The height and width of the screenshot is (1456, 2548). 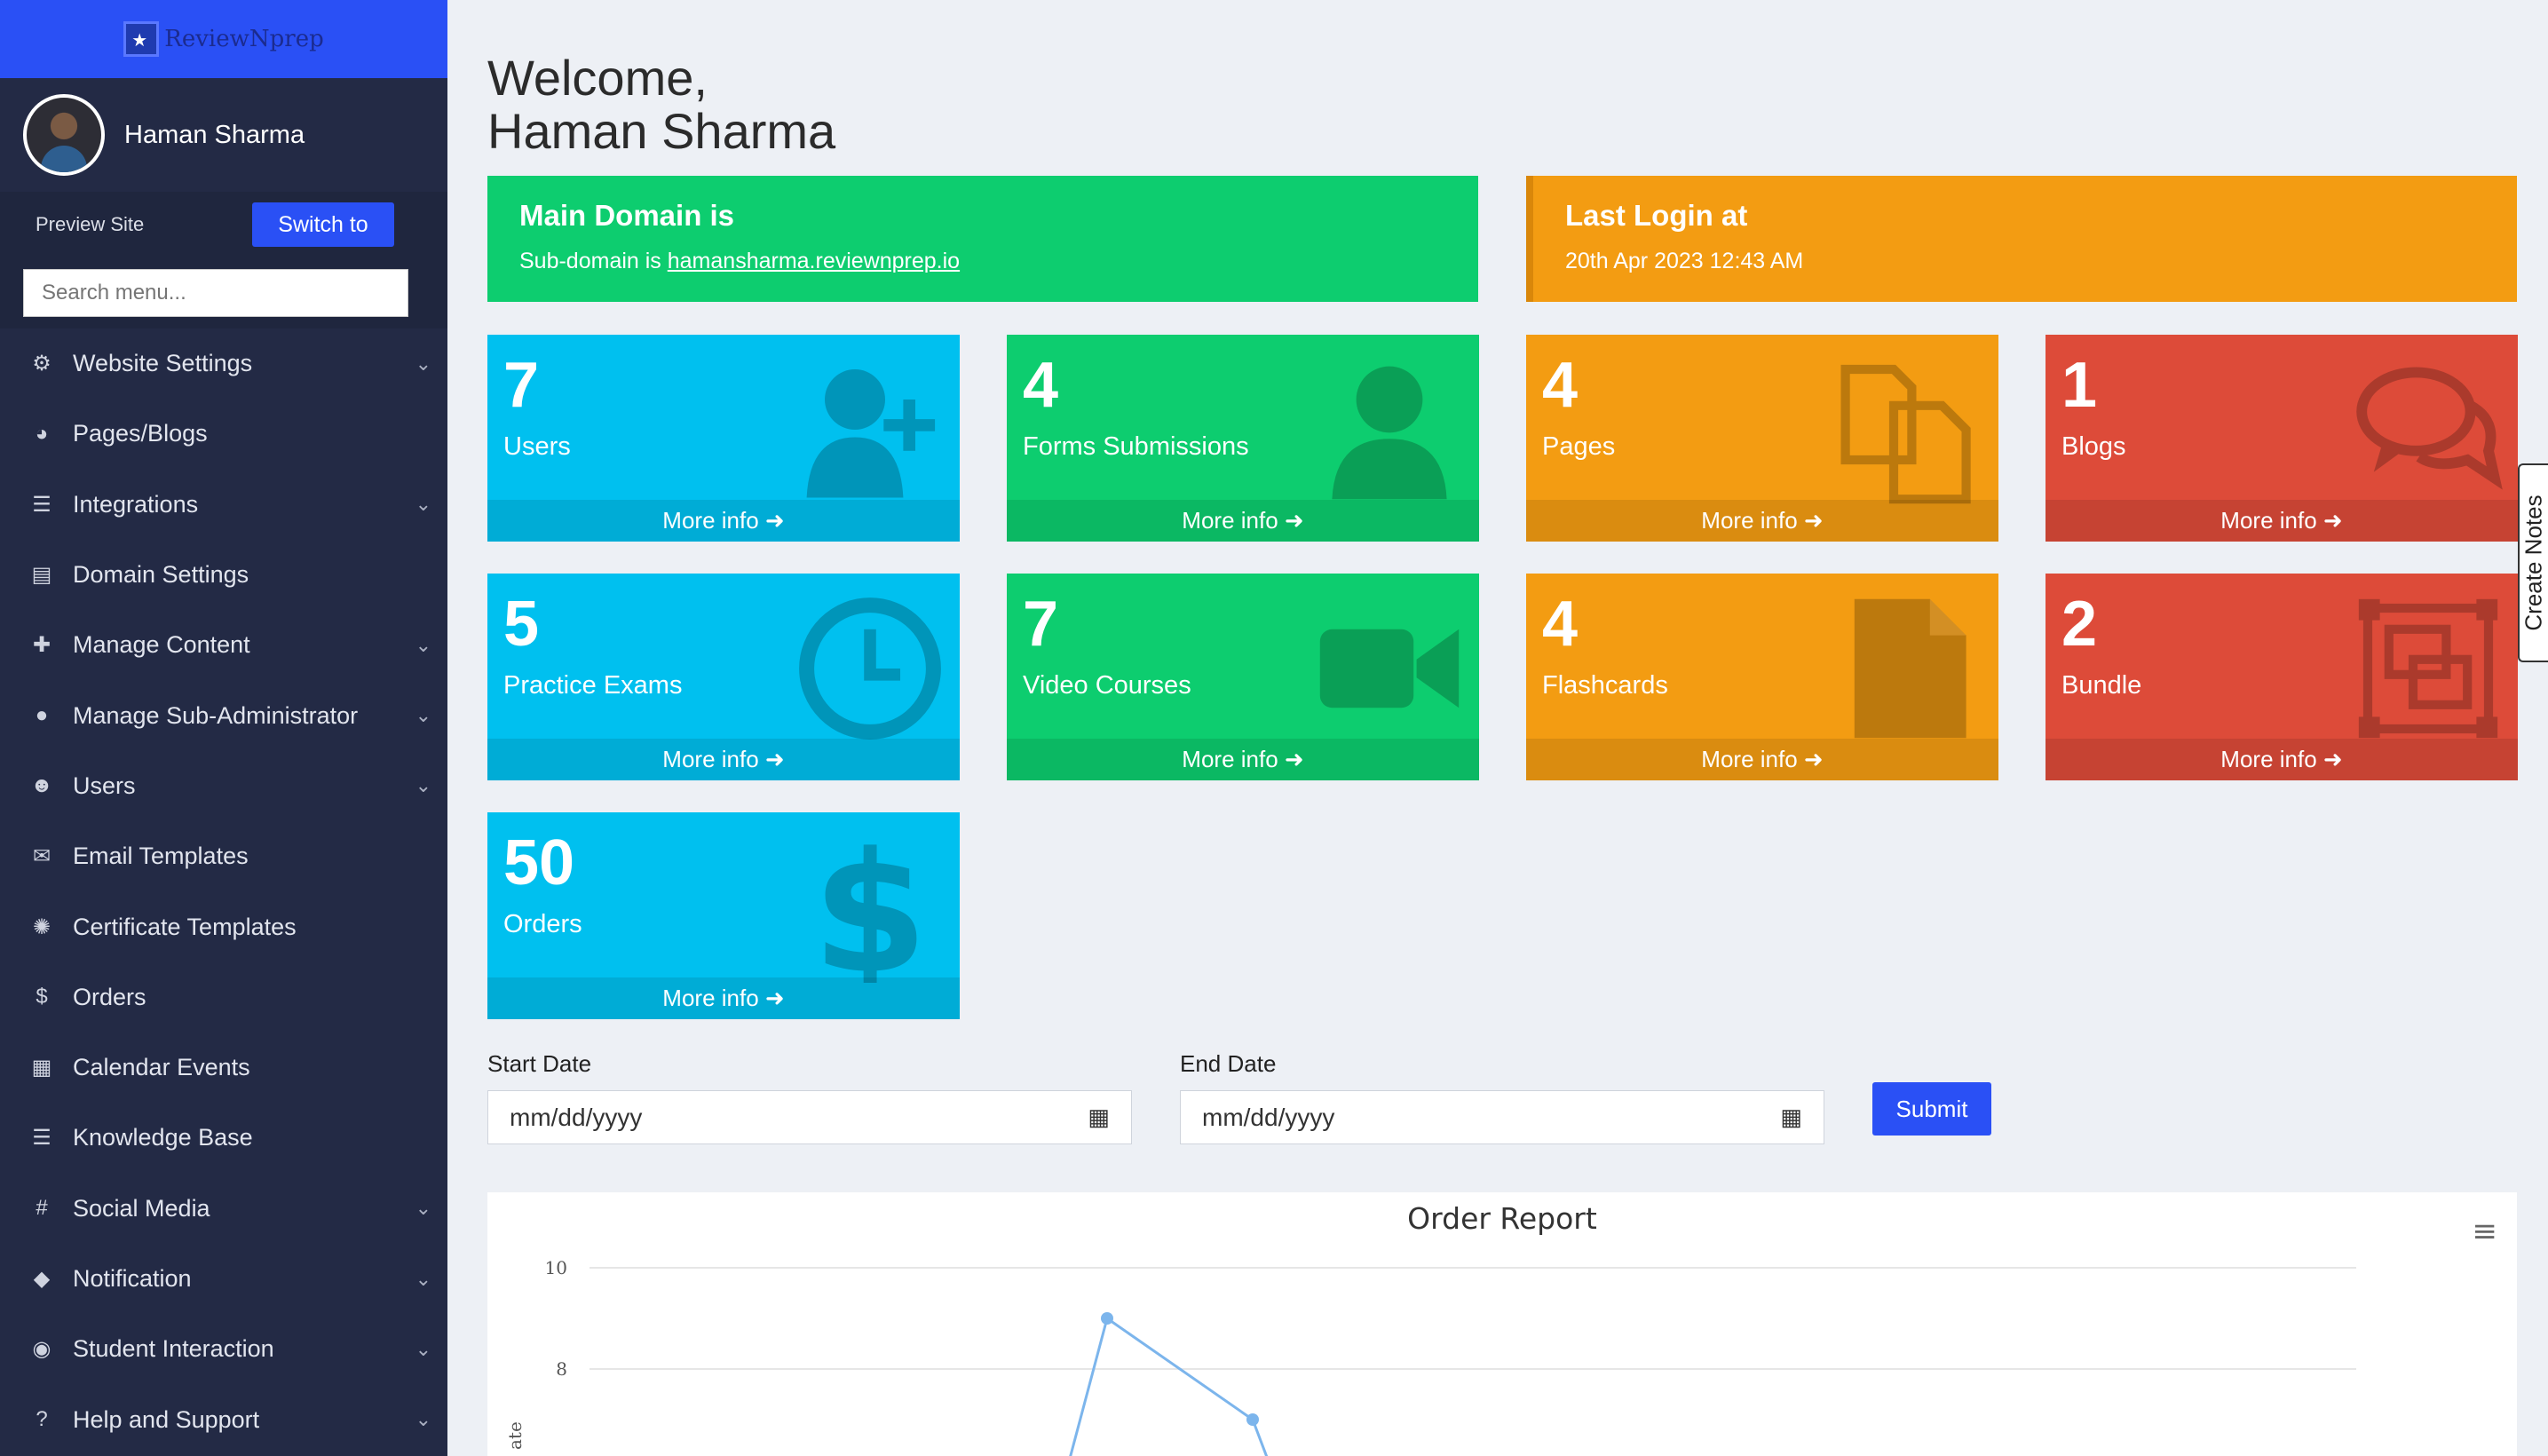 What do you see at coordinates (141, 39) in the screenshot?
I see `logo-mark-icon` at bounding box center [141, 39].